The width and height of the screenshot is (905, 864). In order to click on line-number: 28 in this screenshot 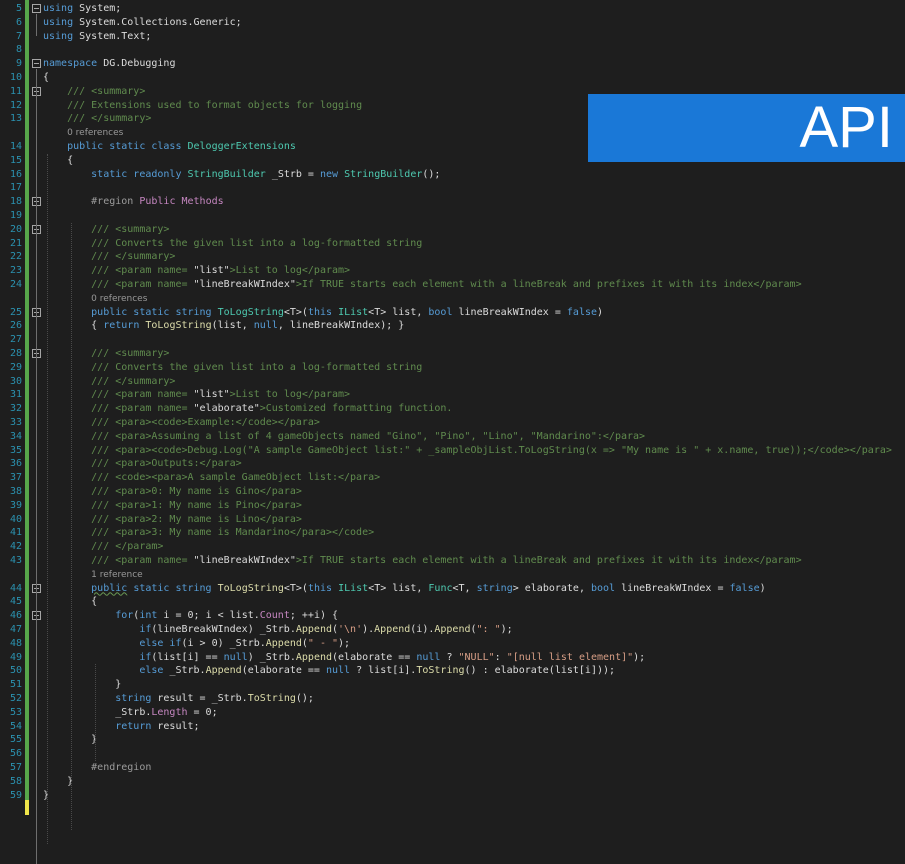, I will do `click(15, 353)`.